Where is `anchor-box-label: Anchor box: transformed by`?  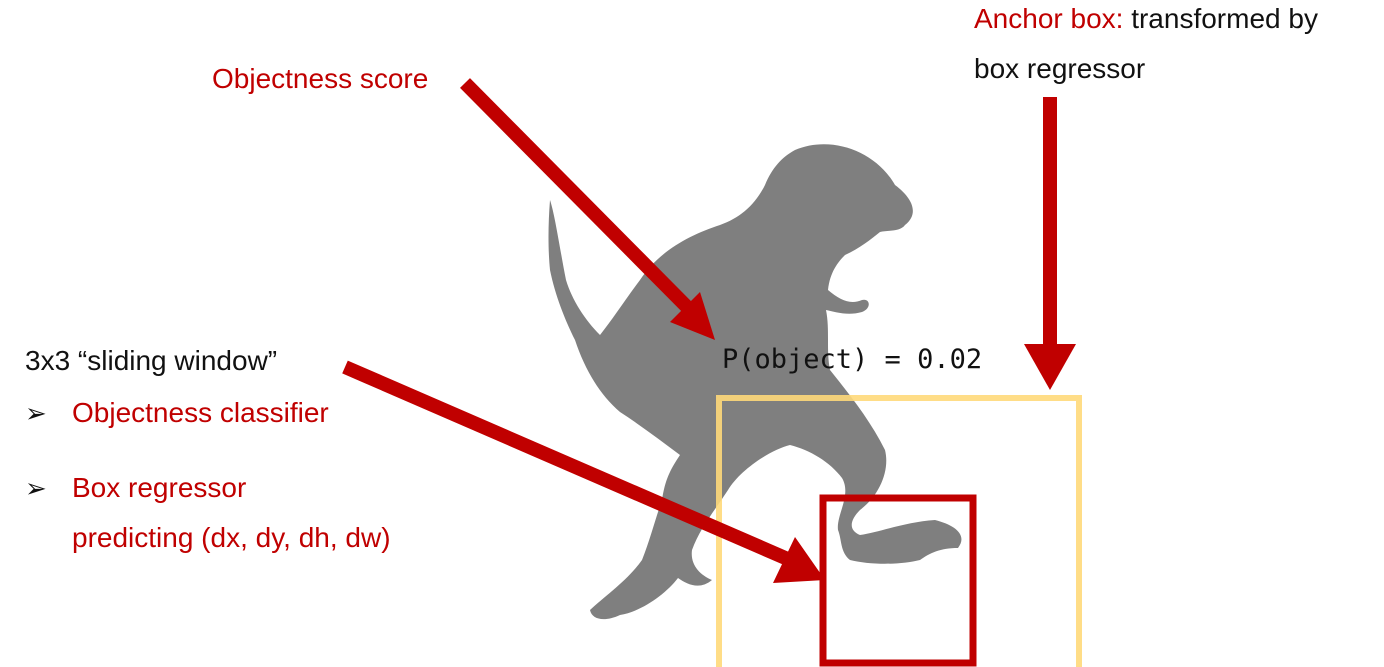
anchor-box-label: Anchor box: transformed by is located at coordinates (1179, 19).